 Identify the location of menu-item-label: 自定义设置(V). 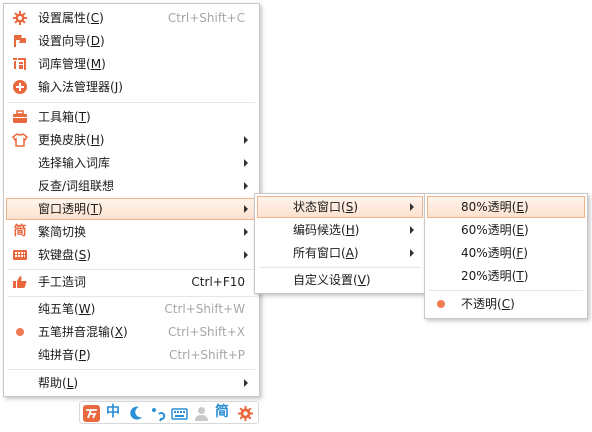
(332, 280).